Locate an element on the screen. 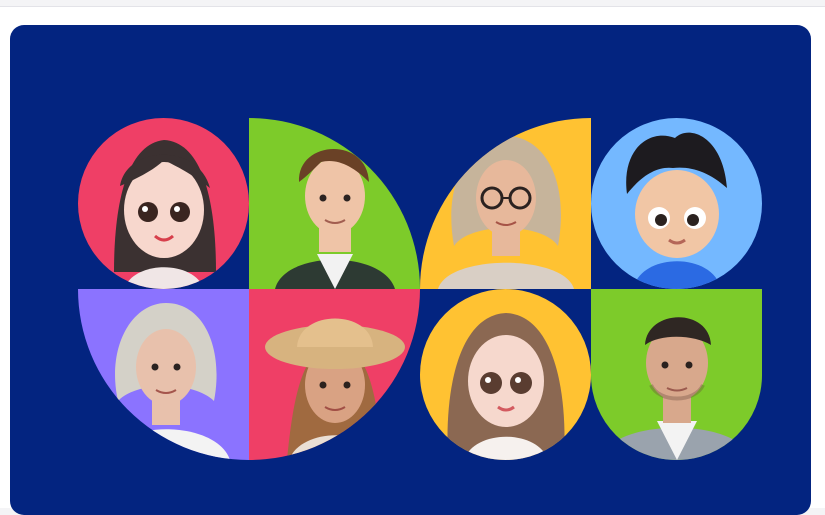  young-man-portrait-art is located at coordinates (334, 203).